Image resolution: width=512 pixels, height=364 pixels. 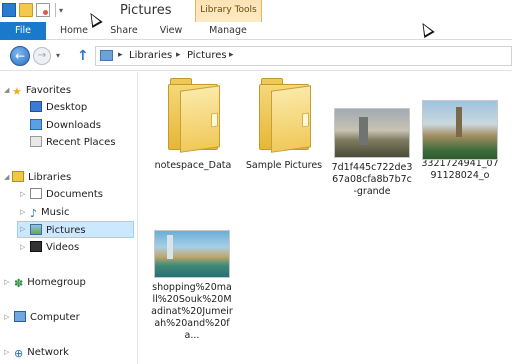 I want to click on nav-pictures: Pictures, so click(x=75, y=229).